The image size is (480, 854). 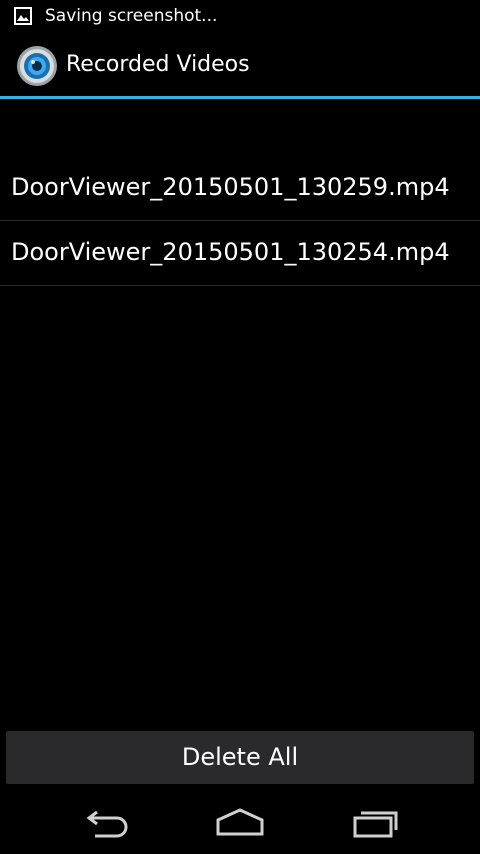 I want to click on delete-all-button: Delete All, so click(x=240, y=757).